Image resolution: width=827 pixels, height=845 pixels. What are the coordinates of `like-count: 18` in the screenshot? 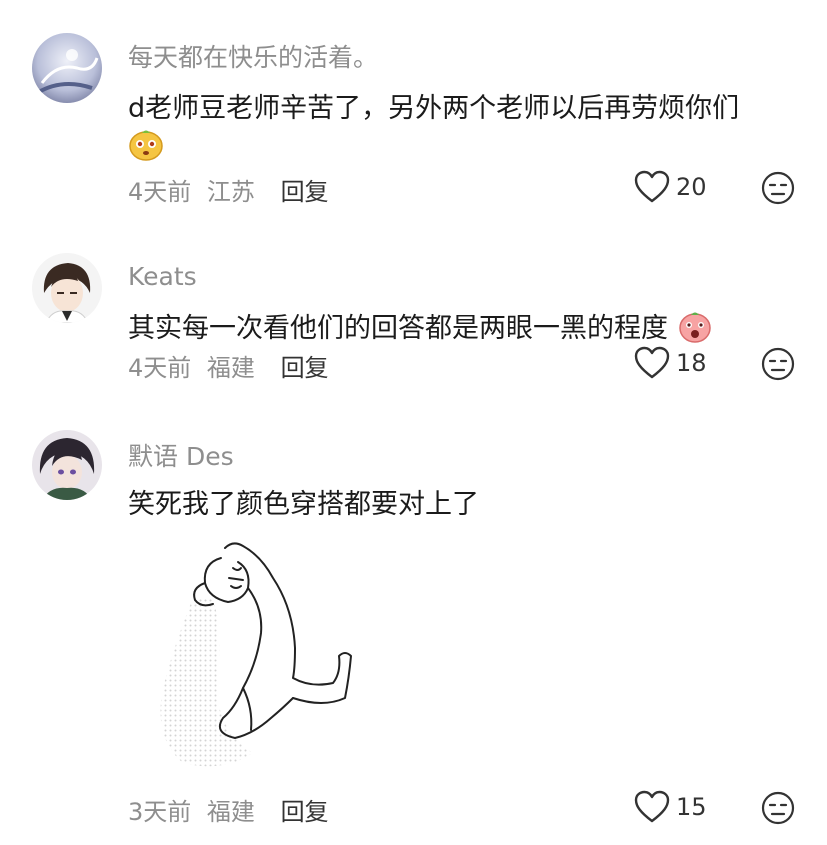 It's located at (691, 363).